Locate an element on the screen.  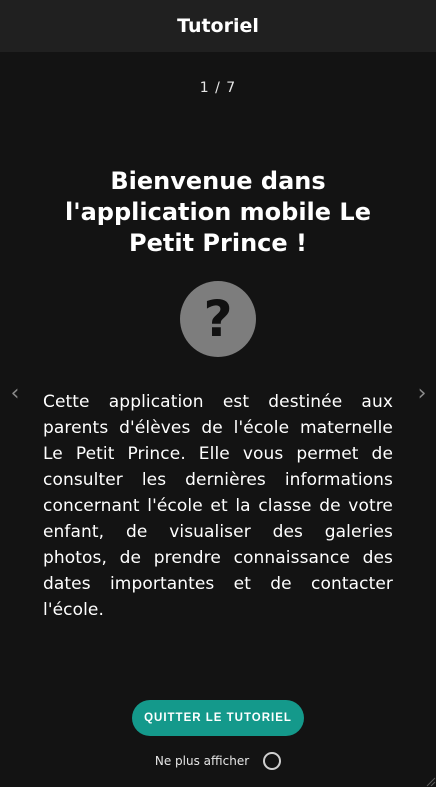
chevron-right-icon: › is located at coordinates (422, 393).